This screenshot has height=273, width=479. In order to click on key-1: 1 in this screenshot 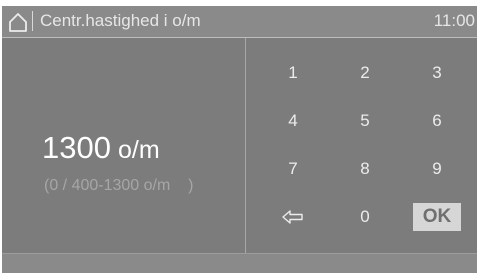, I will do `click(293, 73)`.